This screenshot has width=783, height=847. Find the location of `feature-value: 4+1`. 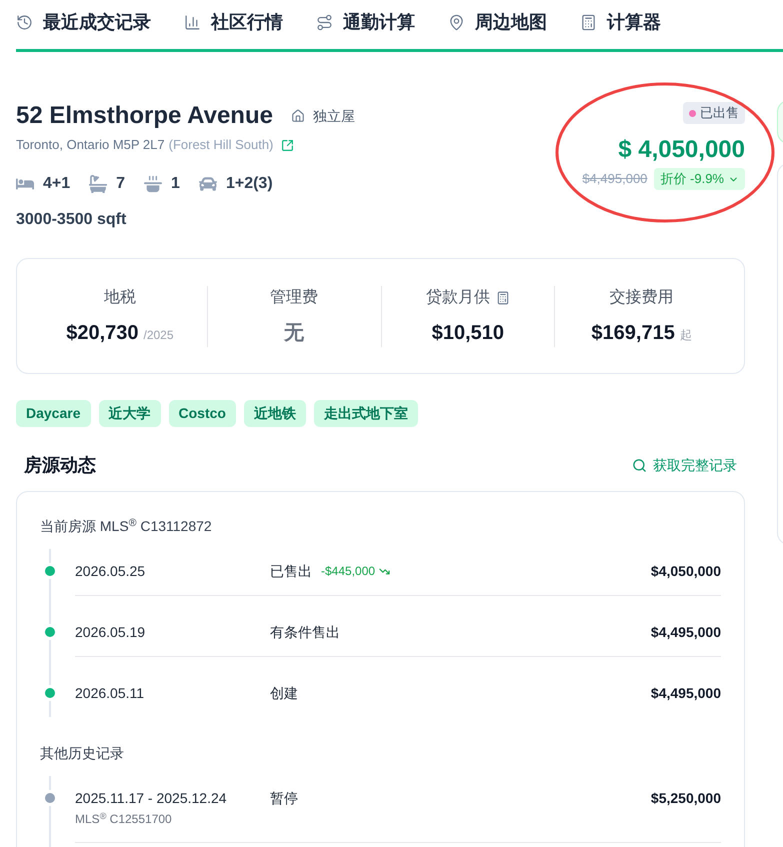

feature-value: 4+1 is located at coordinates (56, 184).